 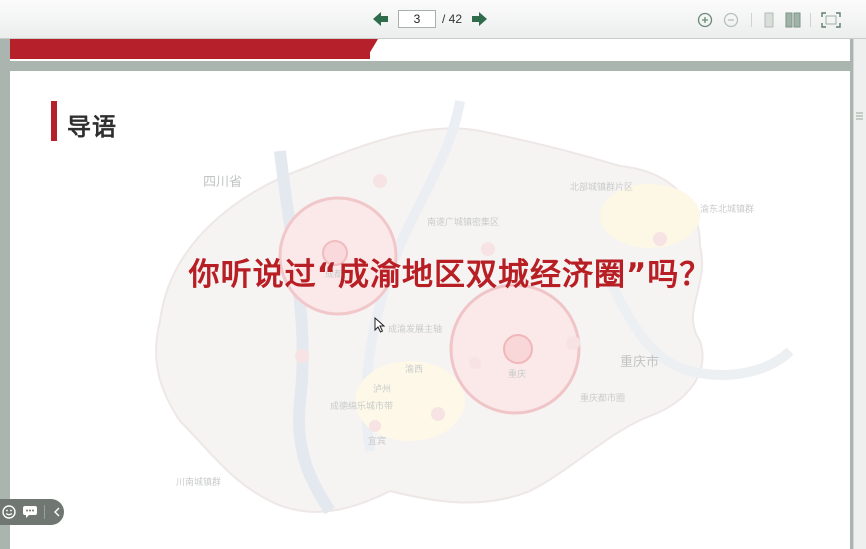 I want to click on next-page-button, so click(x=479, y=19).